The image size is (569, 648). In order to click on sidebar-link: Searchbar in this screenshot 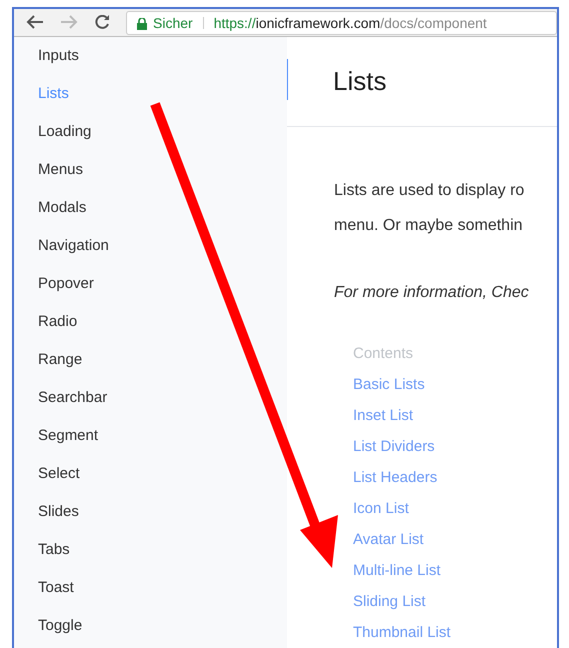, I will do `click(73, 398)`.